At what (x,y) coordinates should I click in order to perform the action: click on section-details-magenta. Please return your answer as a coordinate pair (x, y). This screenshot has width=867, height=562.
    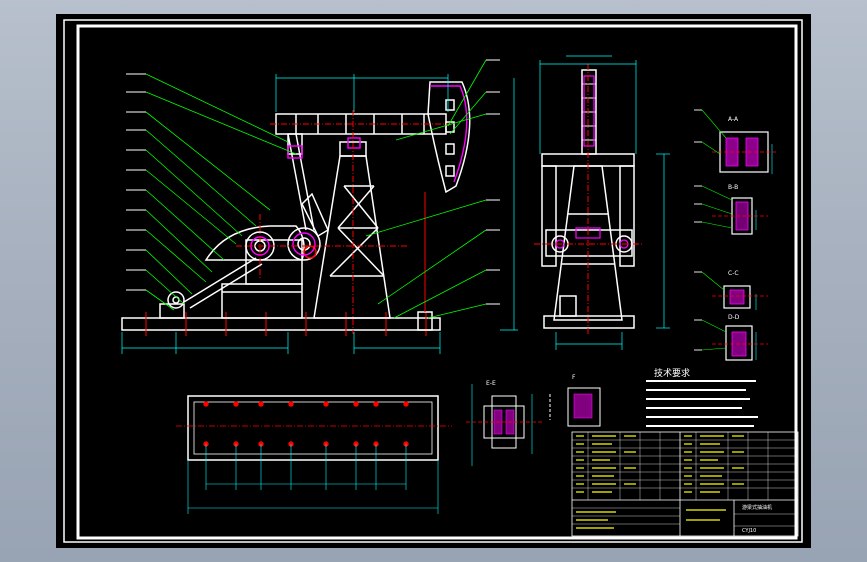
    Looking at the image, I should click on (742, 247).